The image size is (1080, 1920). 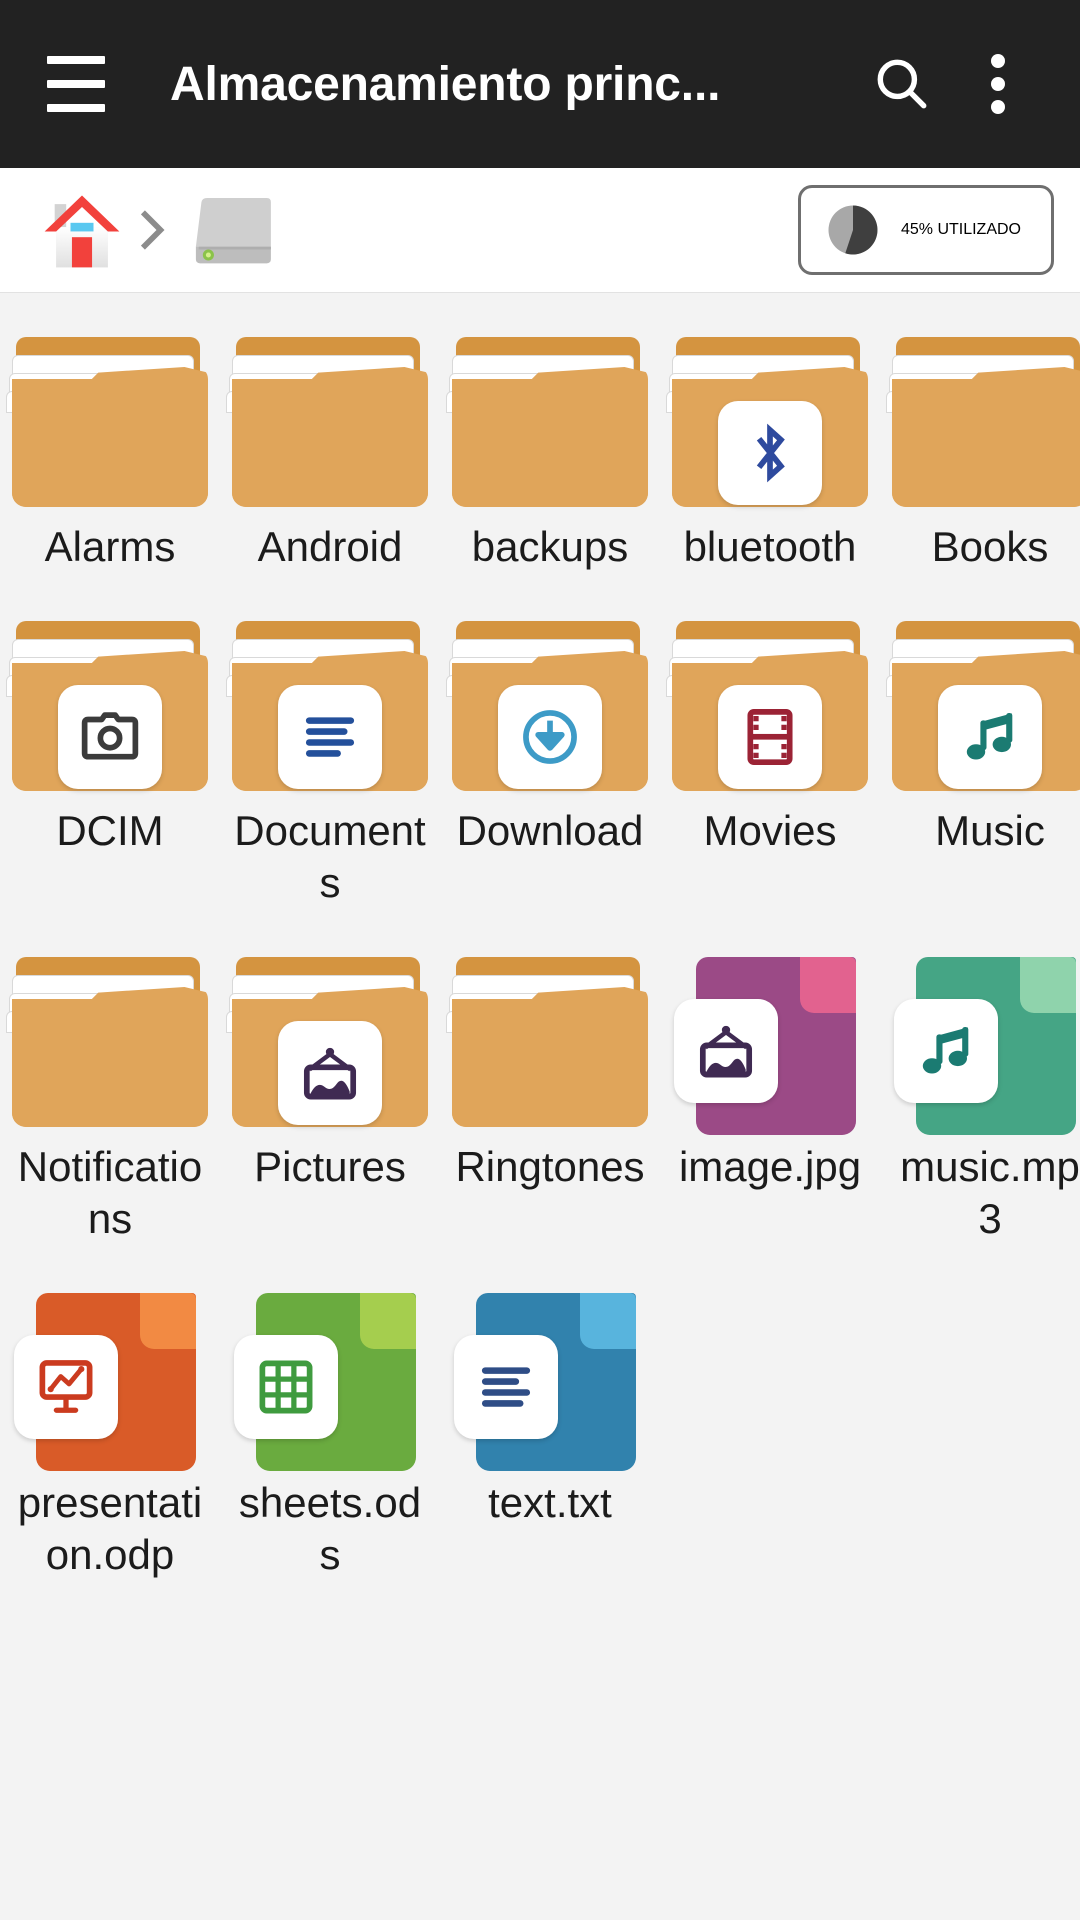 I want to click on download-arrow-icon, so click(x=550, y=737).